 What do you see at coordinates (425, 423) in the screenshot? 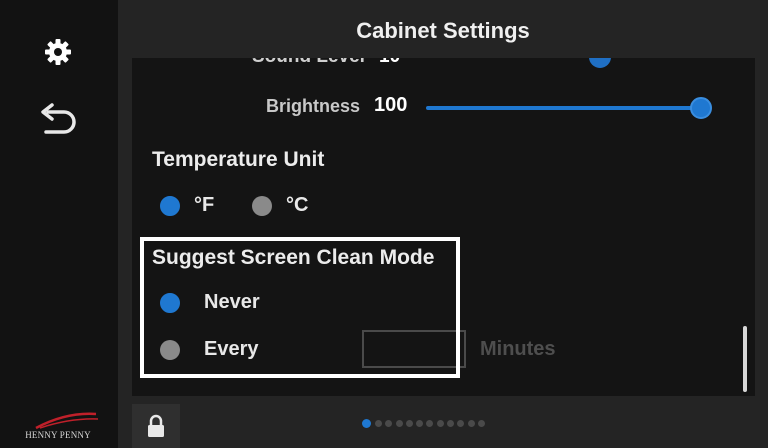
I see `page-indicator` at bounding box center [425, 423].